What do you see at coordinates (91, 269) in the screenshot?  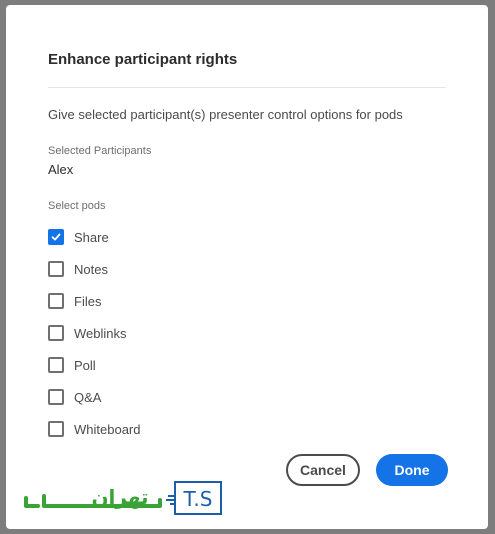 I see `notes-label: Notes` at bounding box center [91, 269].